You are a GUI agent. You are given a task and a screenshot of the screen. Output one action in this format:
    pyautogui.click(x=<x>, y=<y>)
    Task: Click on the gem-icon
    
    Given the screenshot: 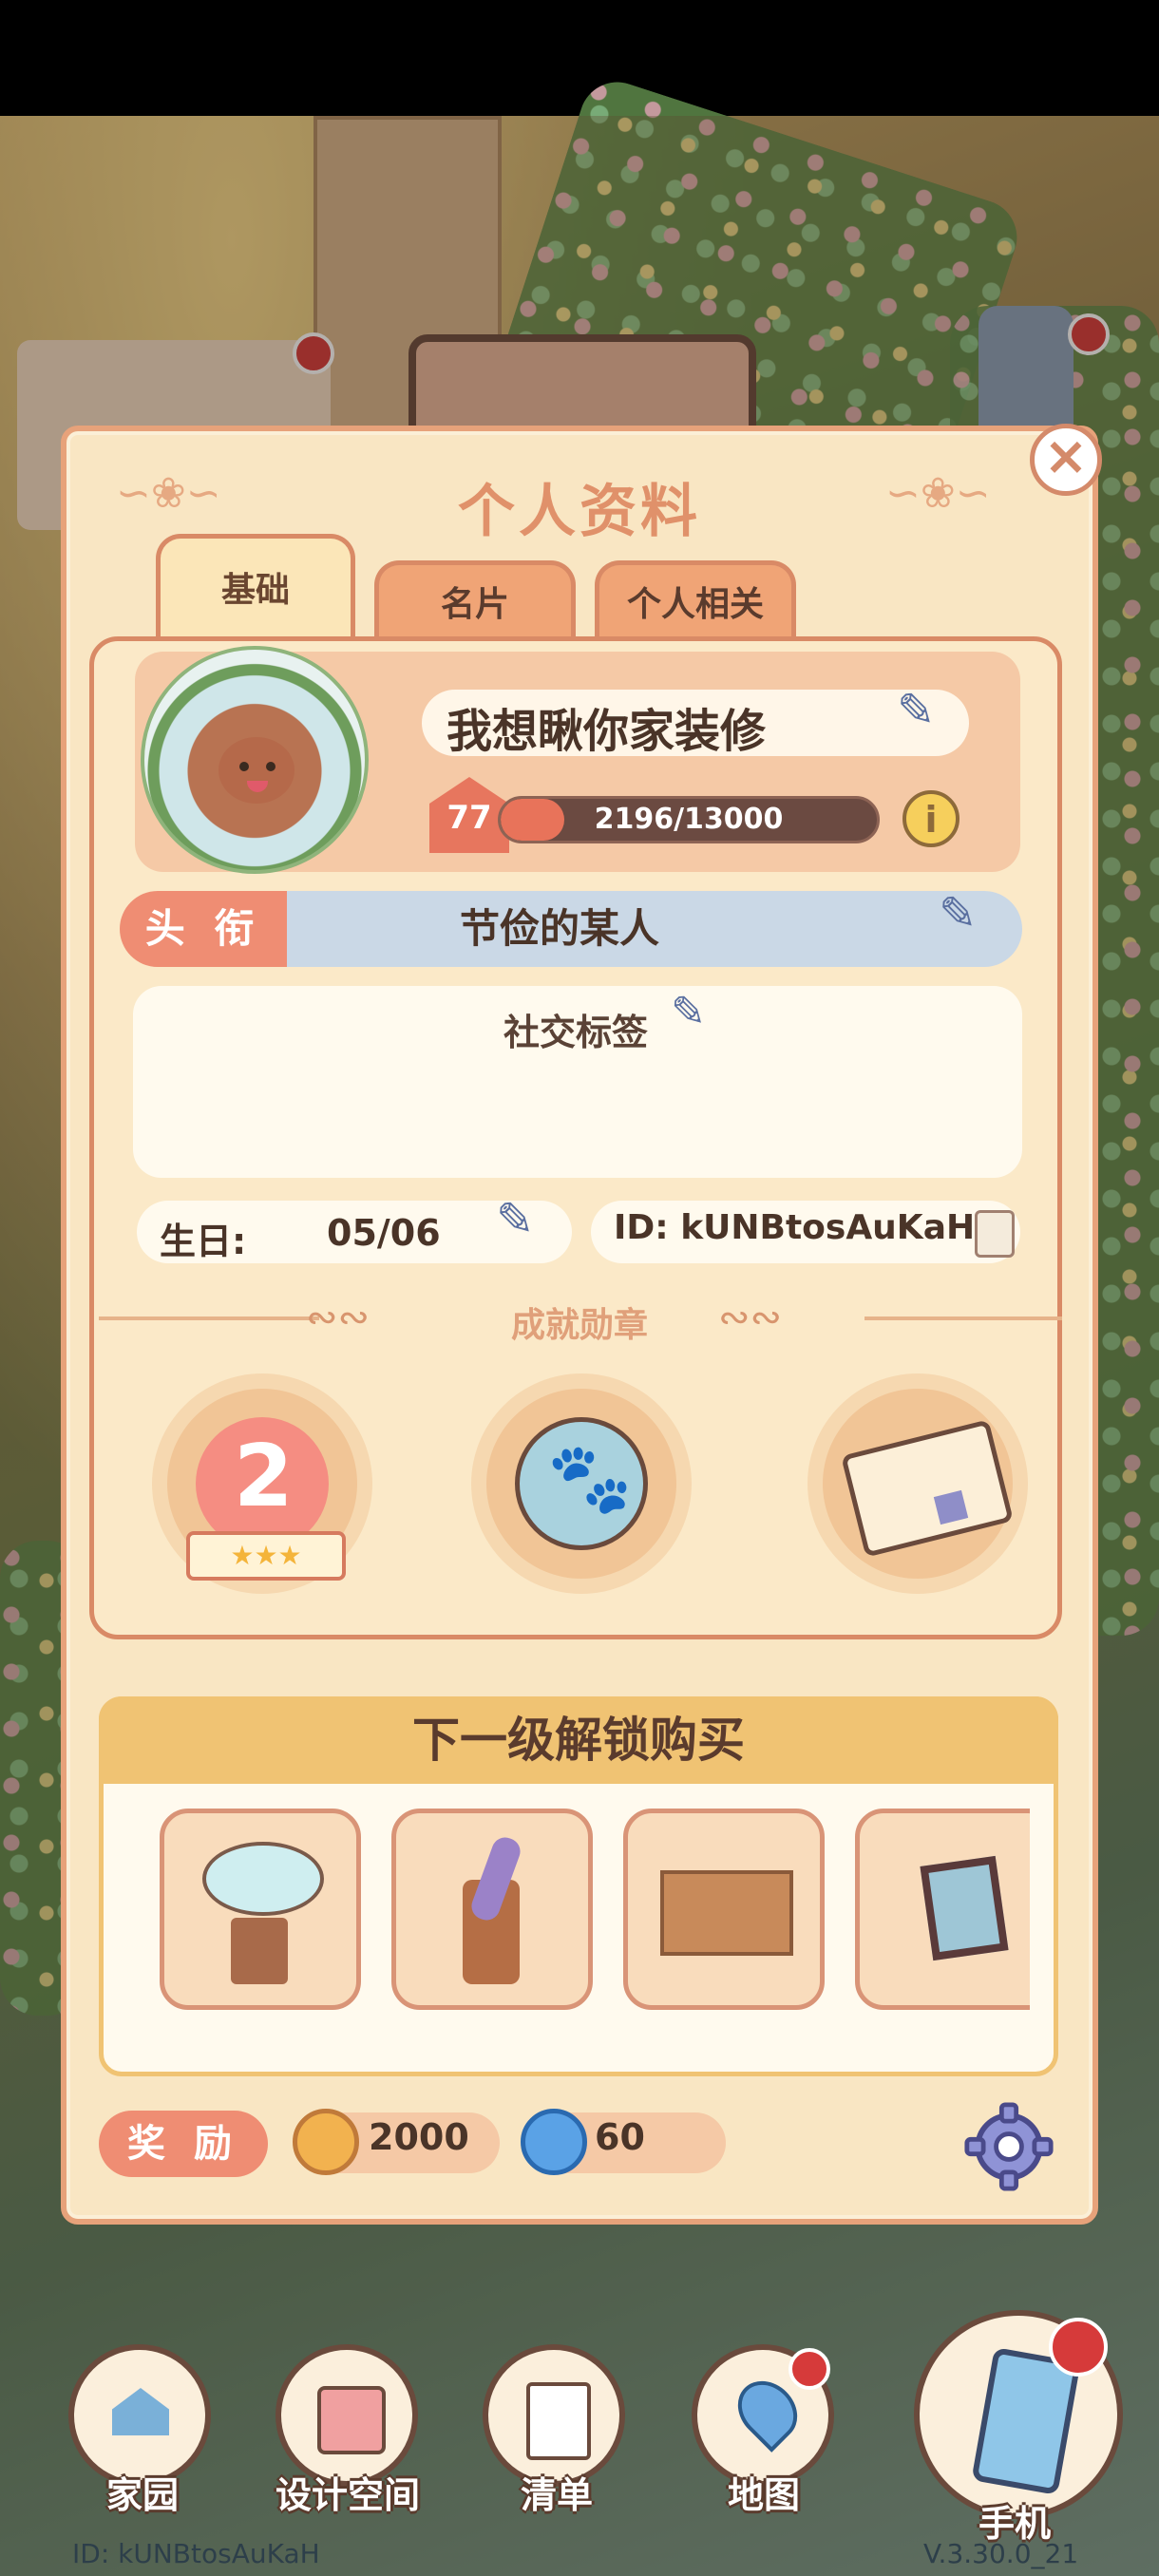 What is the action you would take?
    pyautogui.click(x=554, y=2142)
    